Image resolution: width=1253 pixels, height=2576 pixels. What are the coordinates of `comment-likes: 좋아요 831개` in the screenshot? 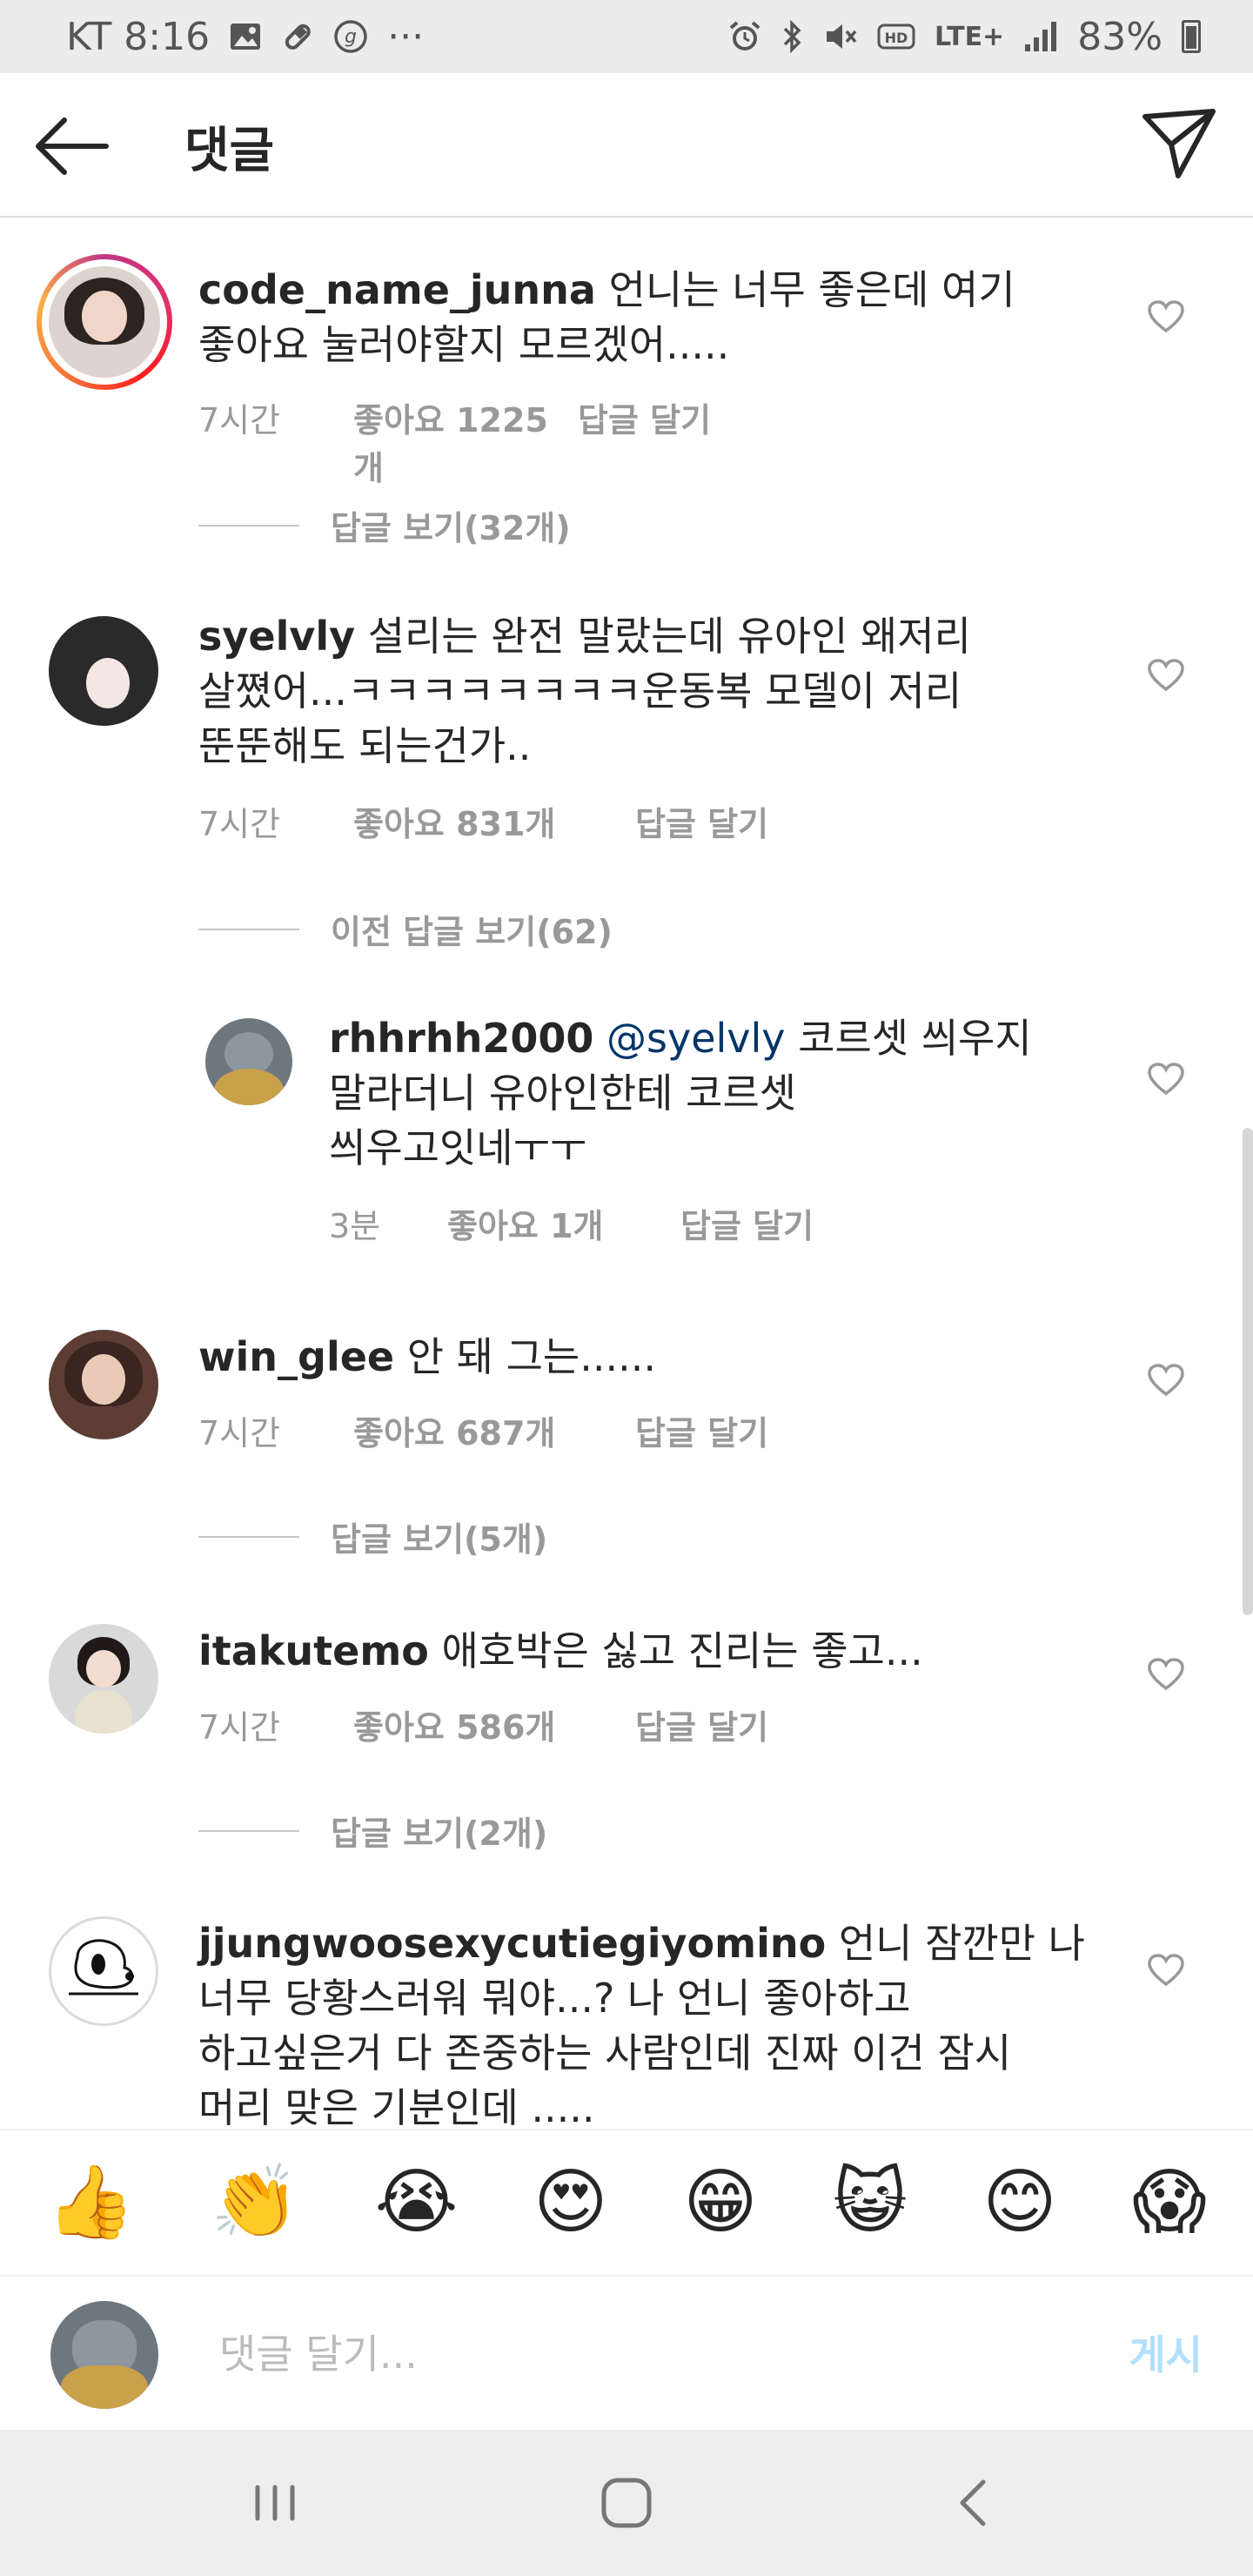 It's located at (494, 821).